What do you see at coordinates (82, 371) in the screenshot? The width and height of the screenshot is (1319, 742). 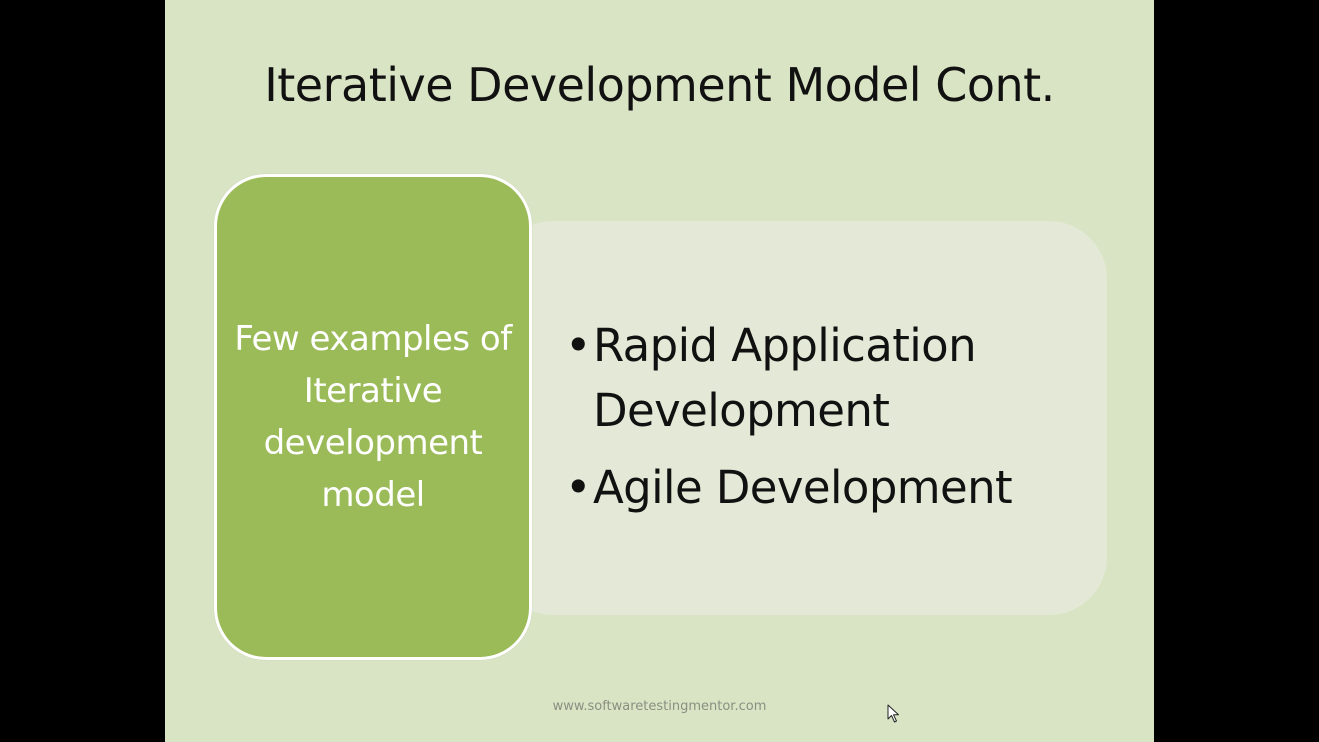 I see `letterbox-left` at bounding box center [82, 371].